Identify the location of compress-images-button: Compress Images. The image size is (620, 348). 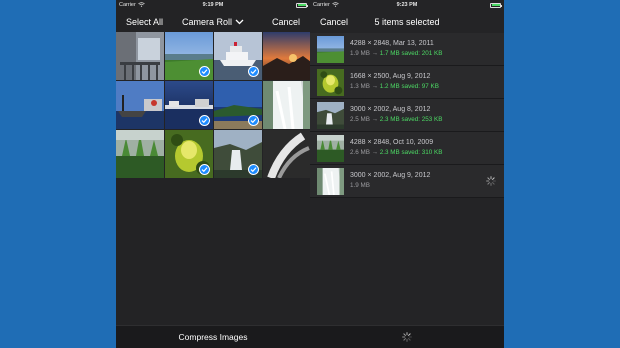
(213, 336).